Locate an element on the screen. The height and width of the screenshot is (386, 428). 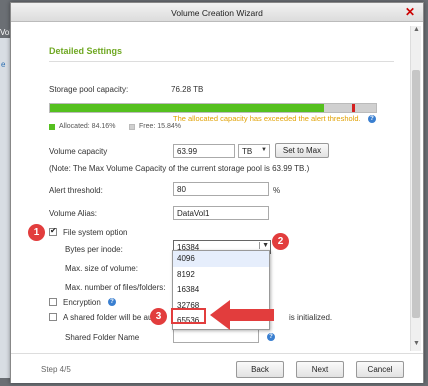
divider is located at coordinates (221, 61).